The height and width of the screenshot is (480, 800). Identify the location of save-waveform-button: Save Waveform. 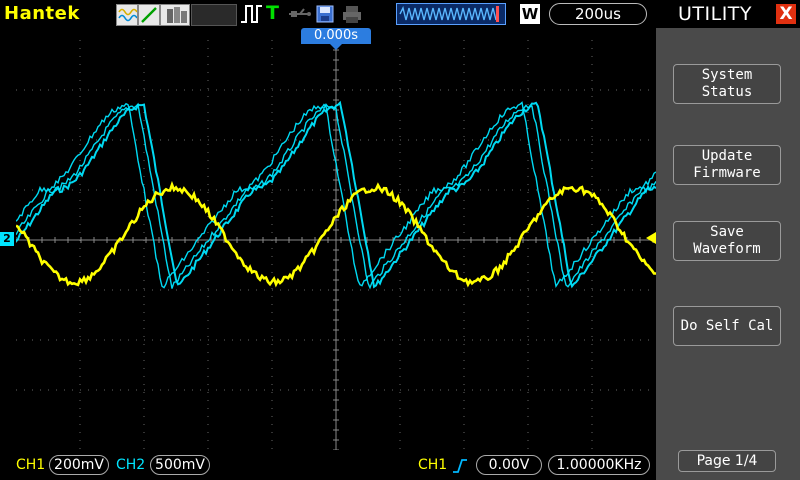
(727, 241).